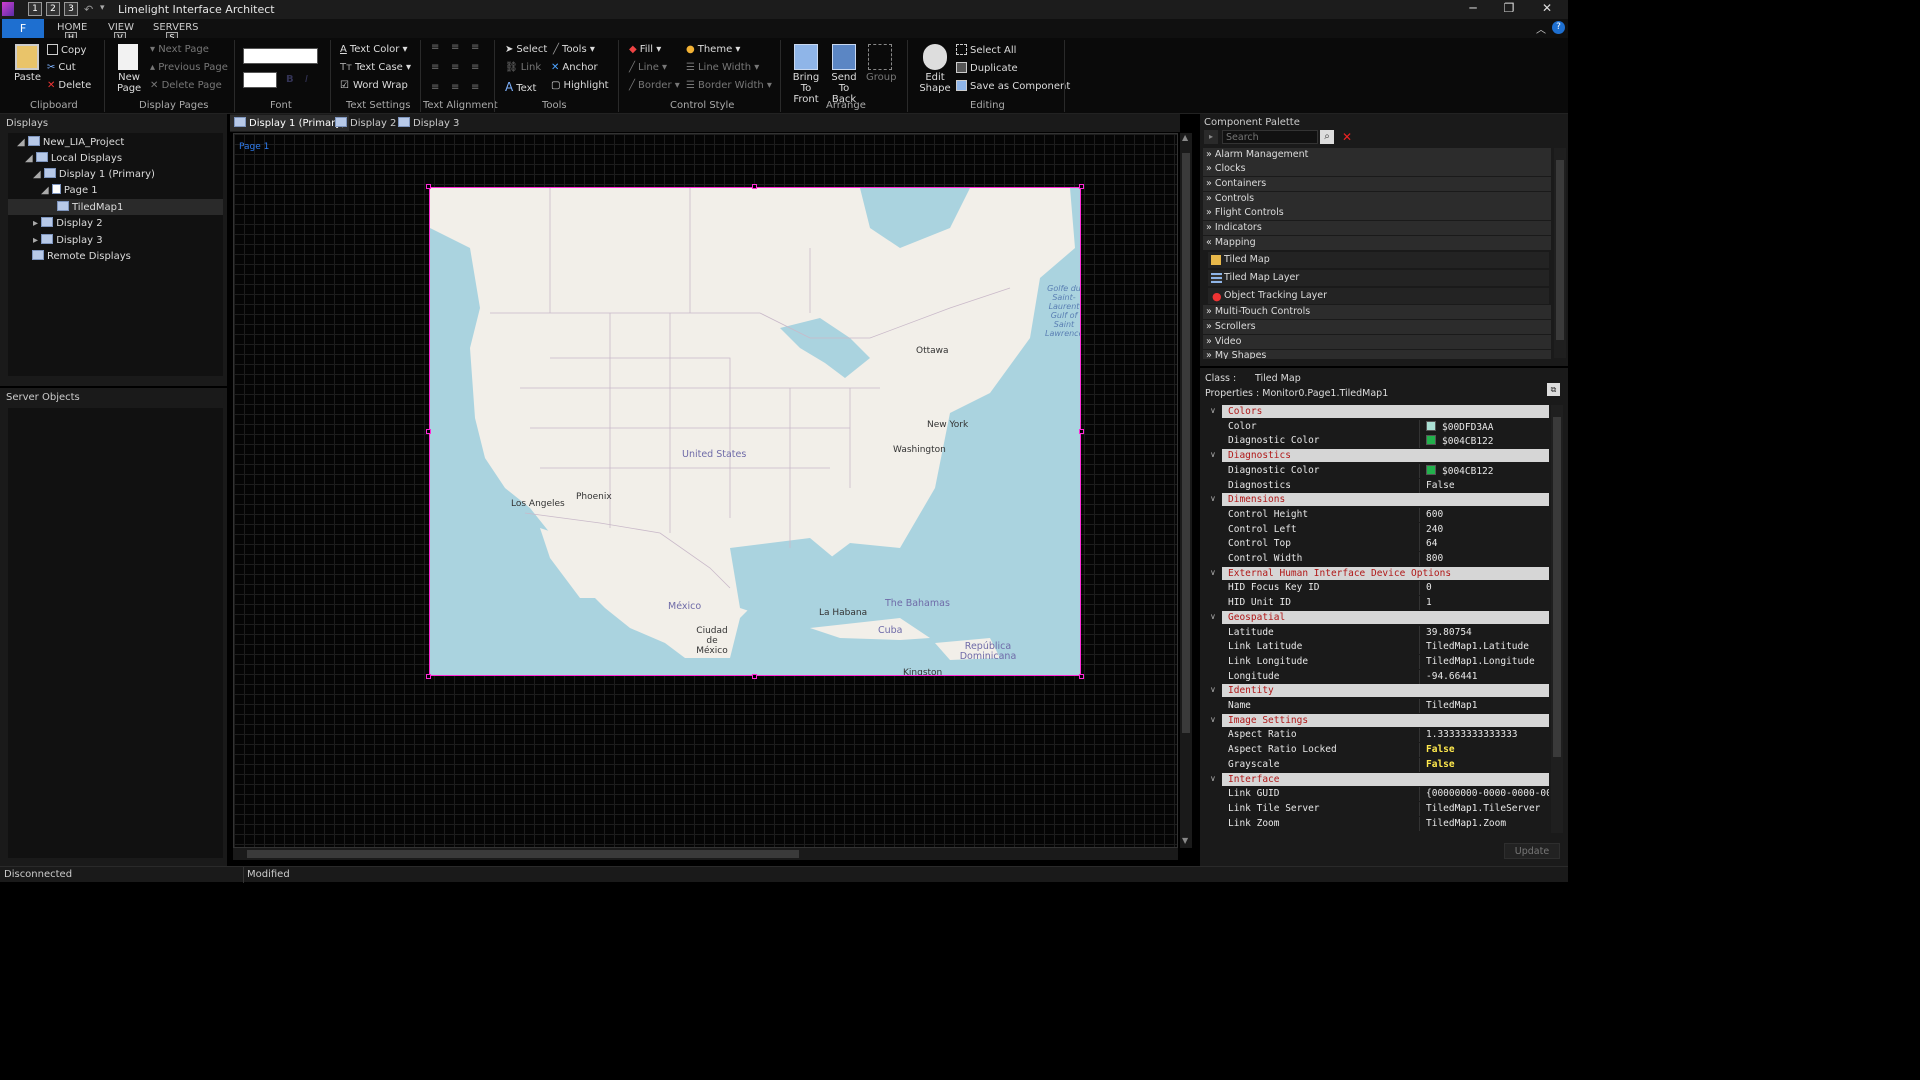  What do you see at coordinates (1327, 137) in the screenshot?
I see `search-icon: ⌕` at bounding box center [1327, 137].